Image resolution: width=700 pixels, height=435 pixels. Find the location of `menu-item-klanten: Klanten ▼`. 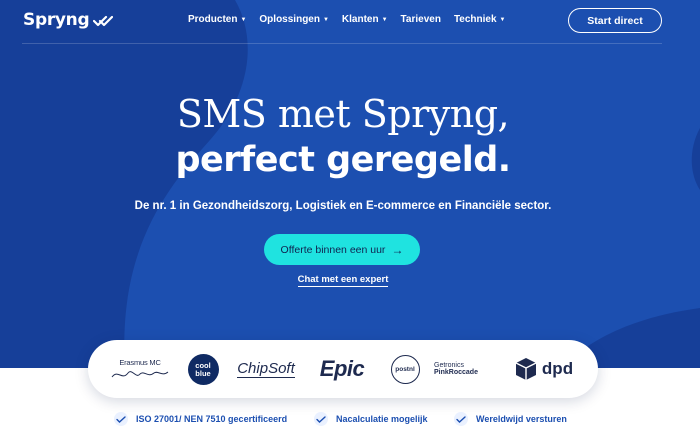

menu-item-klanten: Klanten ▼ is located at coordinates (365, 19).